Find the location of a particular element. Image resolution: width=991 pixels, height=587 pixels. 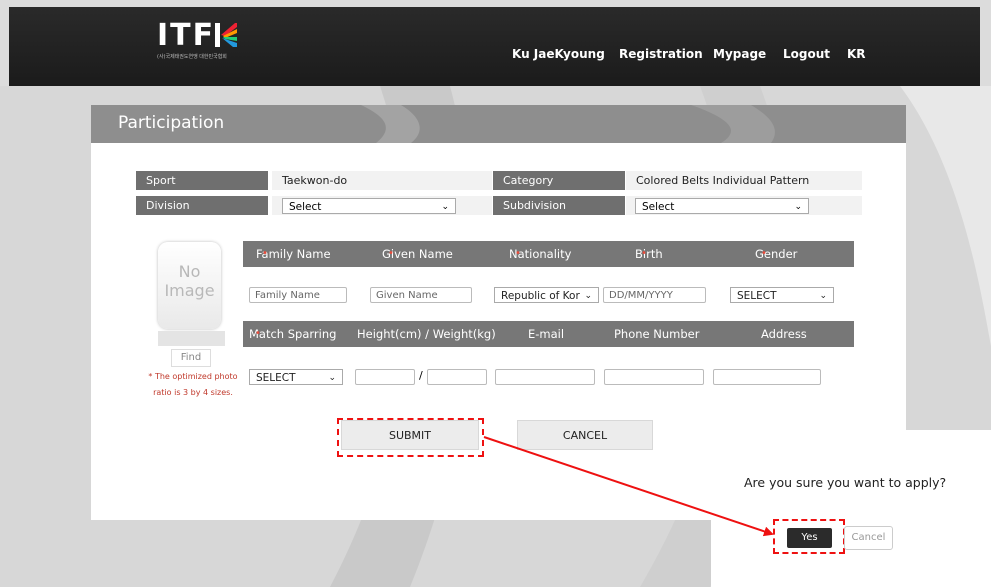

nav-mypage: Mypage is located at coordinates (739, 54).